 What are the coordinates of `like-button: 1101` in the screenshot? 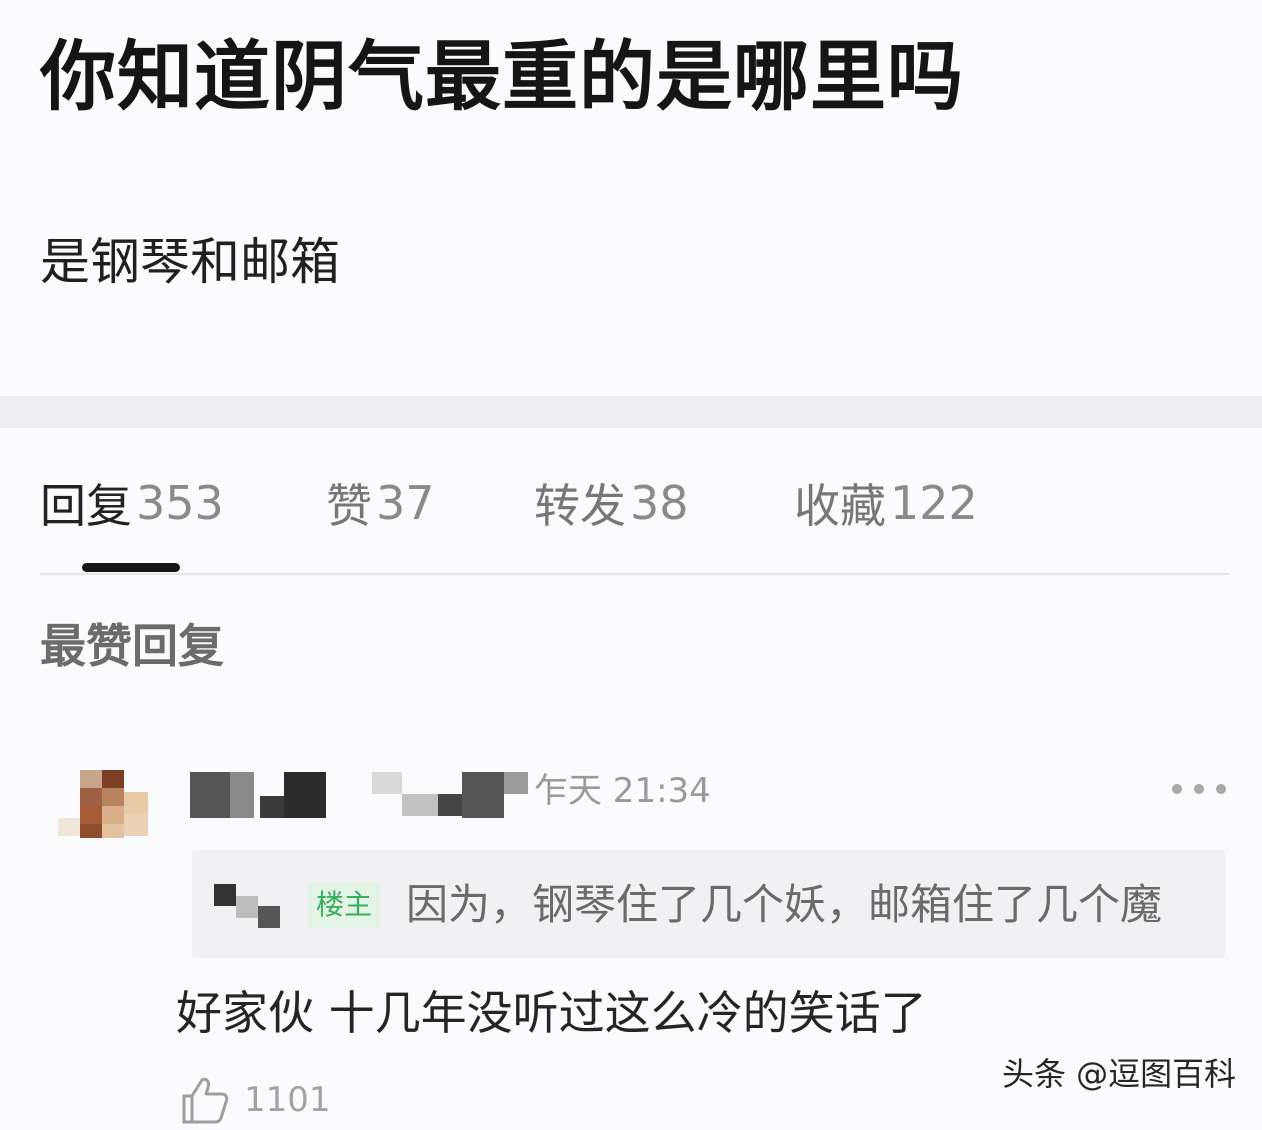 It's located at (255, 1100).